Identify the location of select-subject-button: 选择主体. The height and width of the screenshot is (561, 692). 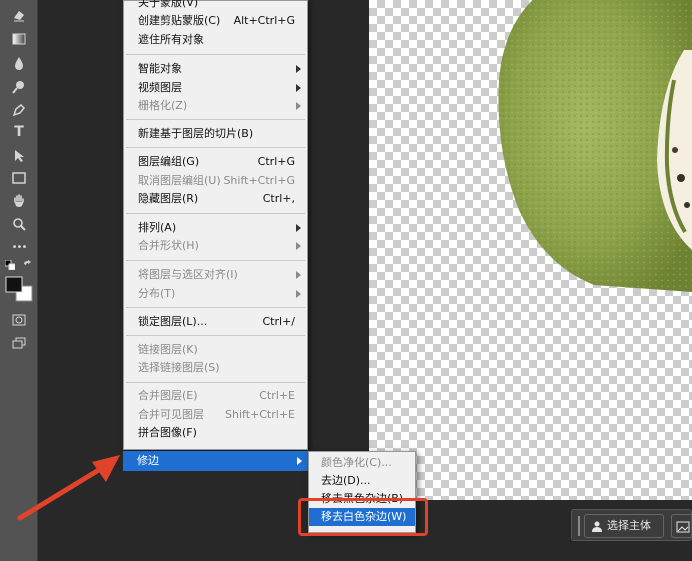
(624, 526).